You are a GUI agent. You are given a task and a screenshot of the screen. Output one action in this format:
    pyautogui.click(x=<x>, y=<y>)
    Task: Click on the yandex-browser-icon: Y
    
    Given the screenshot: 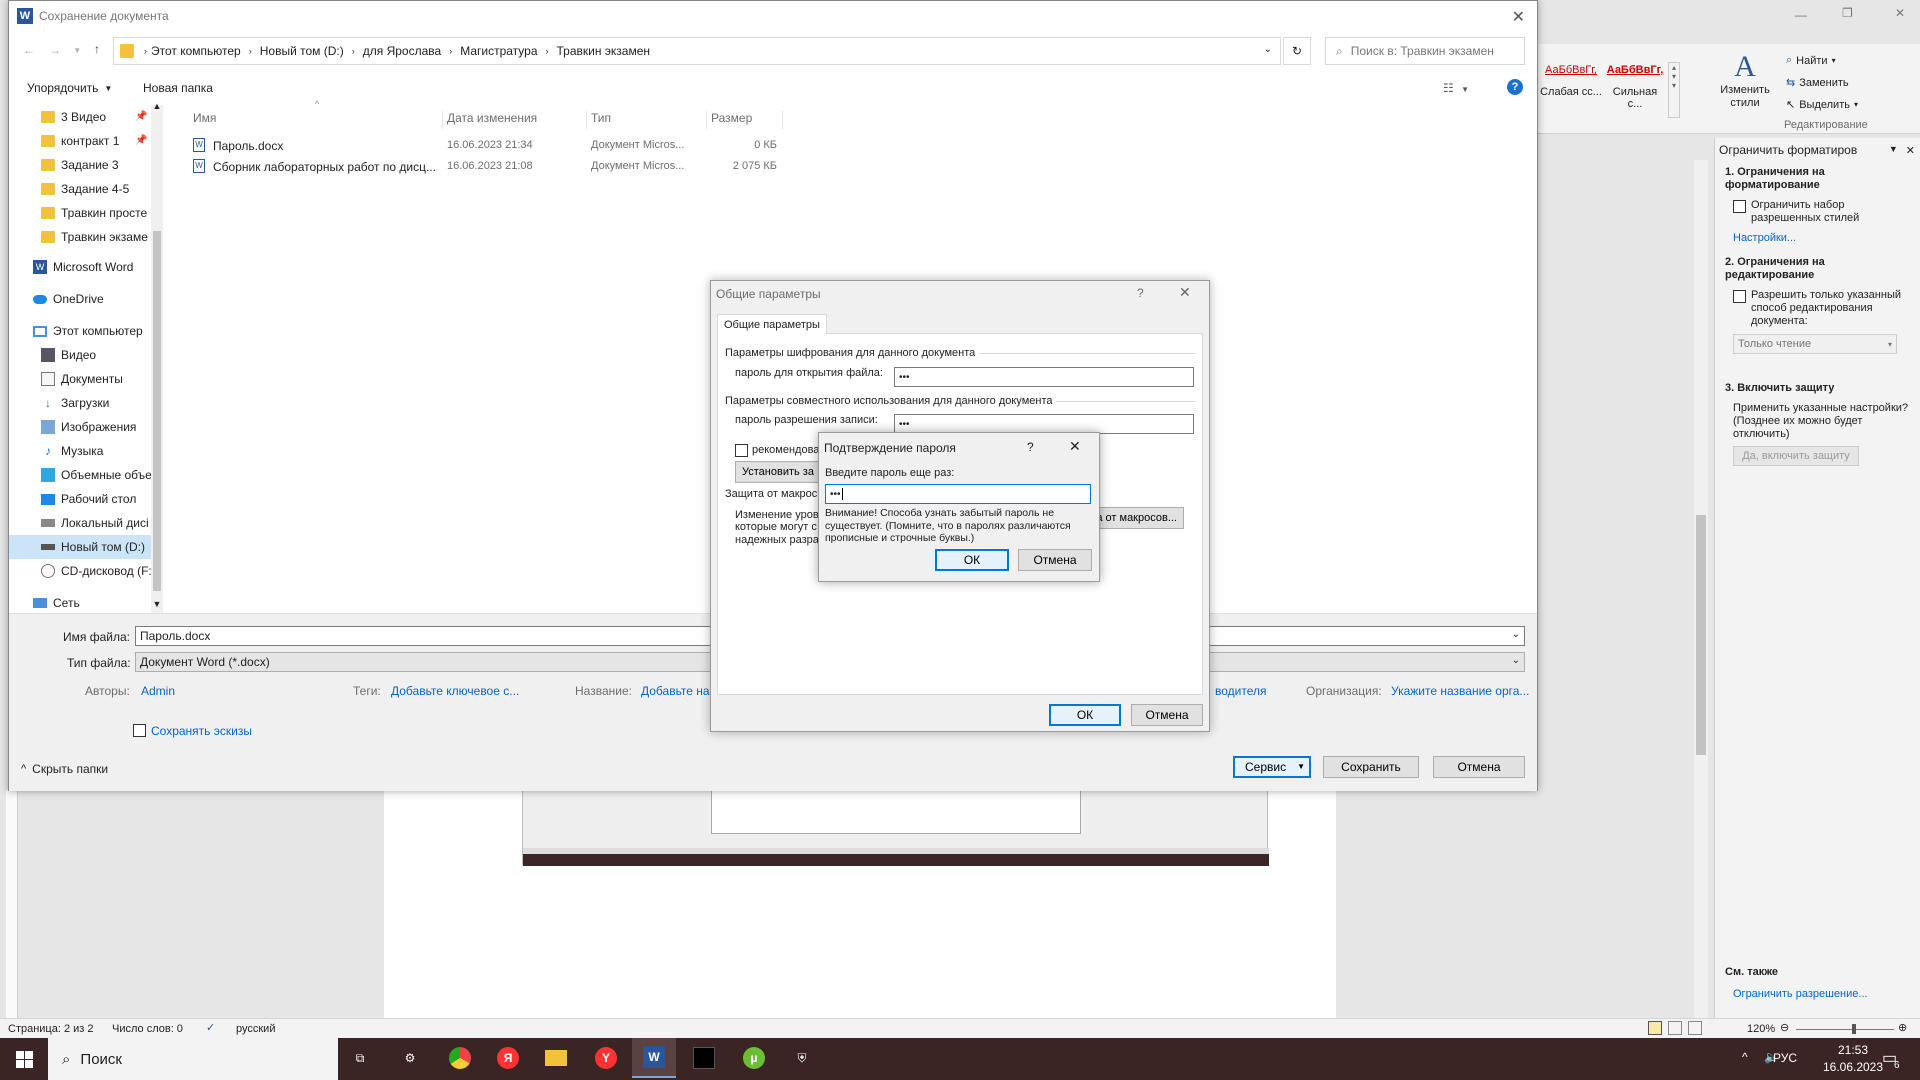 What is the action you would take?
    pyautogui.click(x=606, y=1058)
    